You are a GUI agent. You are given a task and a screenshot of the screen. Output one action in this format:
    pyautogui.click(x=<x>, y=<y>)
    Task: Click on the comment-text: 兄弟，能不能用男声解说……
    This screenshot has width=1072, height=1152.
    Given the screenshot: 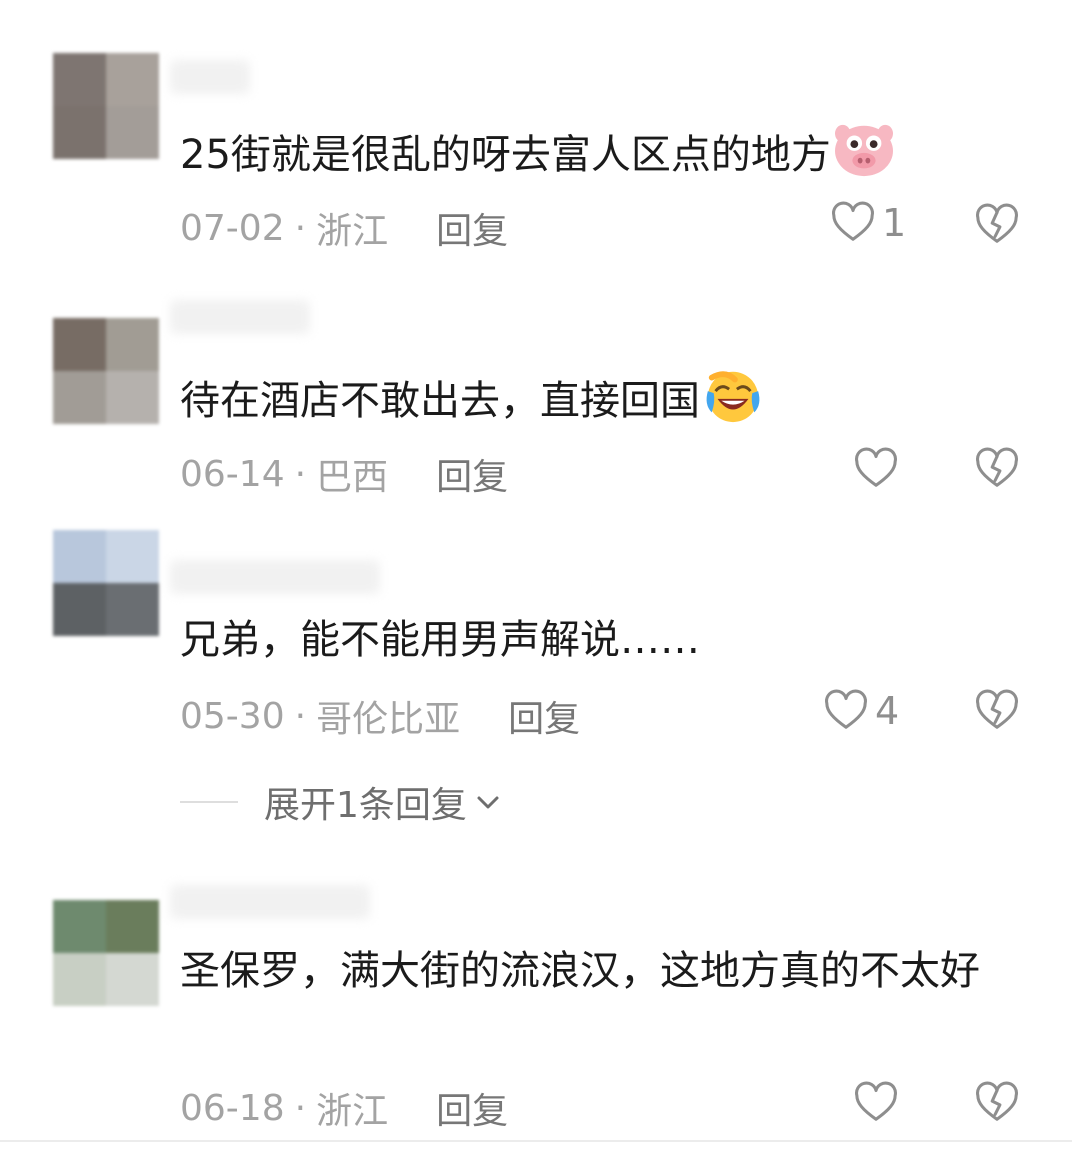 What is the action you would take?
    pyautogui.click(x=440, y=640)
    